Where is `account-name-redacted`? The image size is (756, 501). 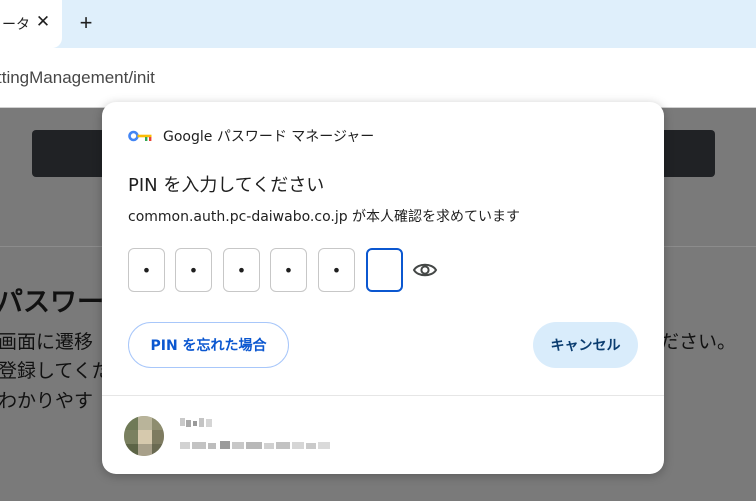 account-name-redacted is located at coordinates (196, 422).